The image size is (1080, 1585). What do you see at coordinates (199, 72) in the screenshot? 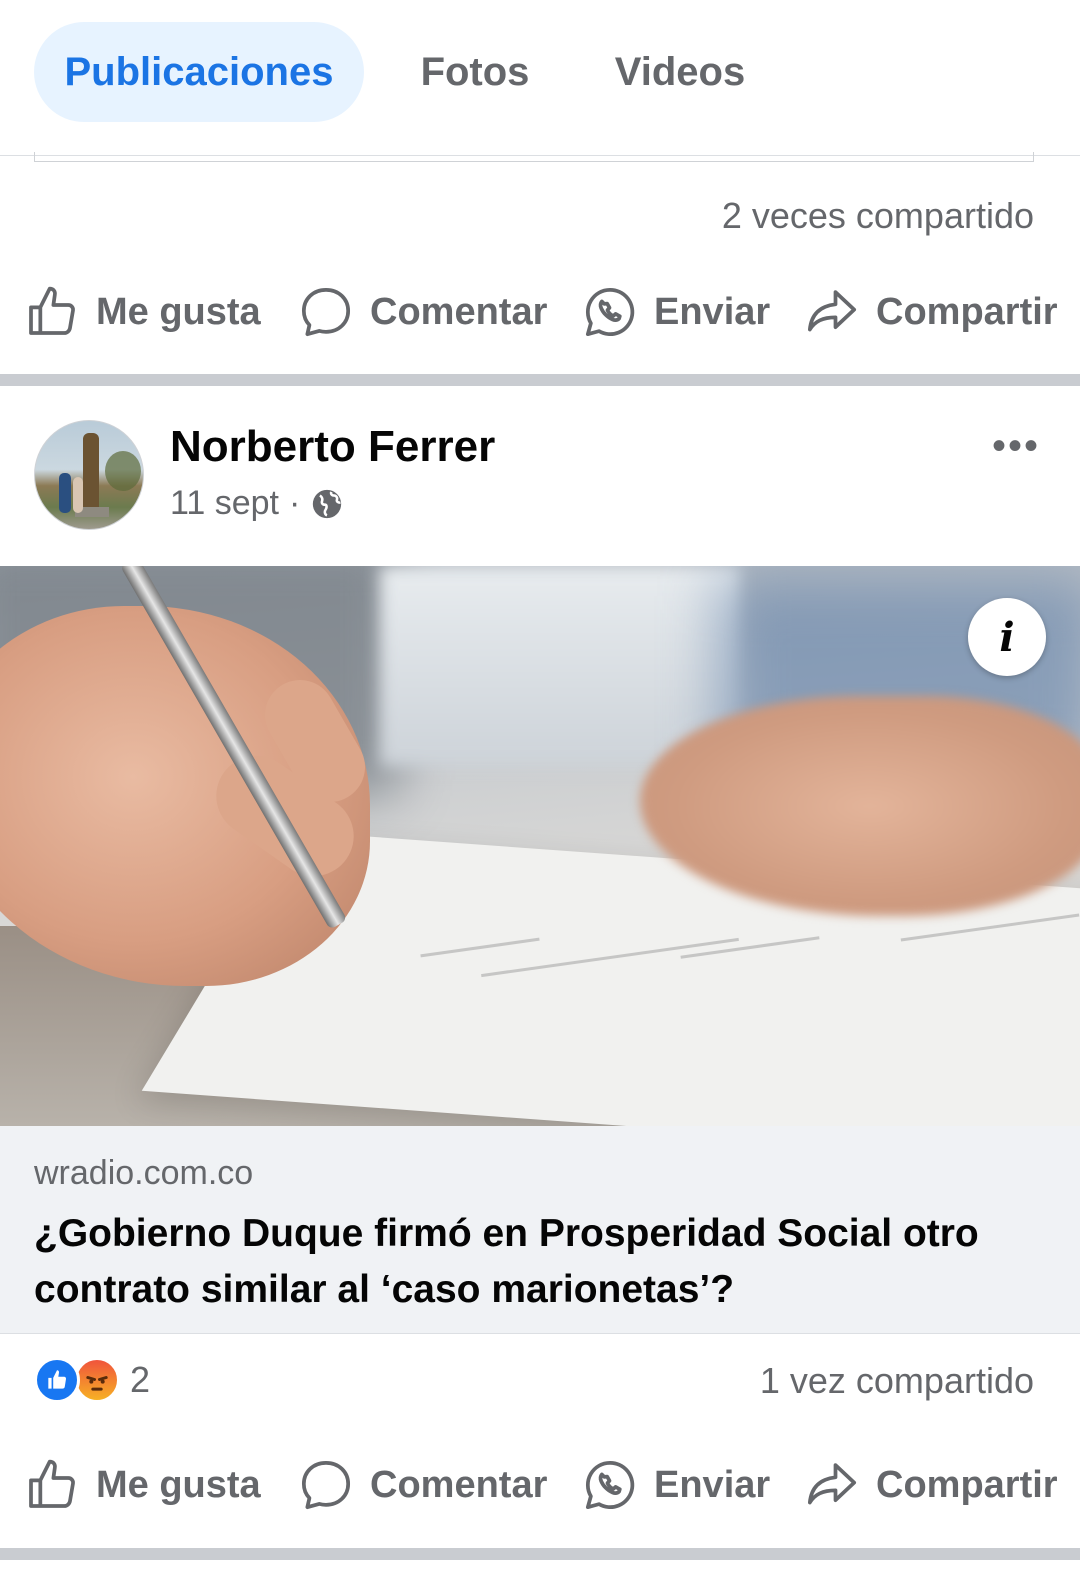
I see `tab-publicaciones: Publicaciones` at bounding box center [199, 72].